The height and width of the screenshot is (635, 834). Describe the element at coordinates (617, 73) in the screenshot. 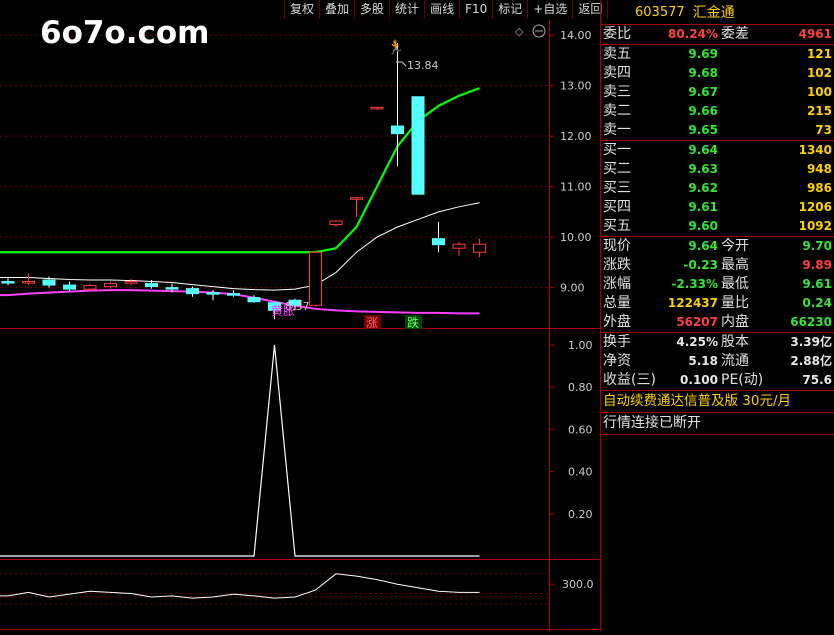

I see `sell-label: 卖四` at that location.